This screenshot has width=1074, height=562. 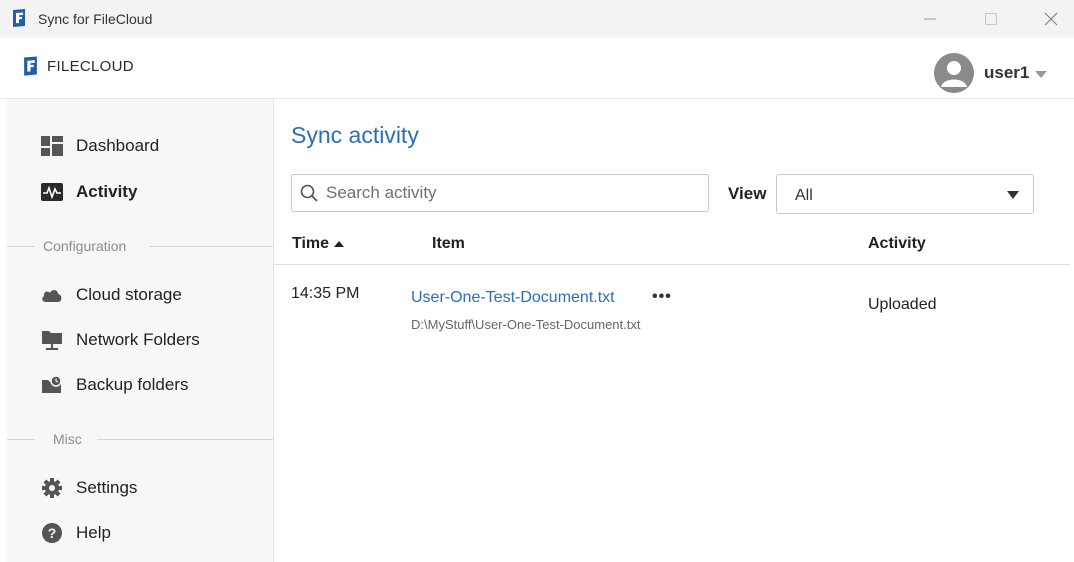 I want to click on sidebar-item-dashboard: Dashboard, so click(x=100, y=146).